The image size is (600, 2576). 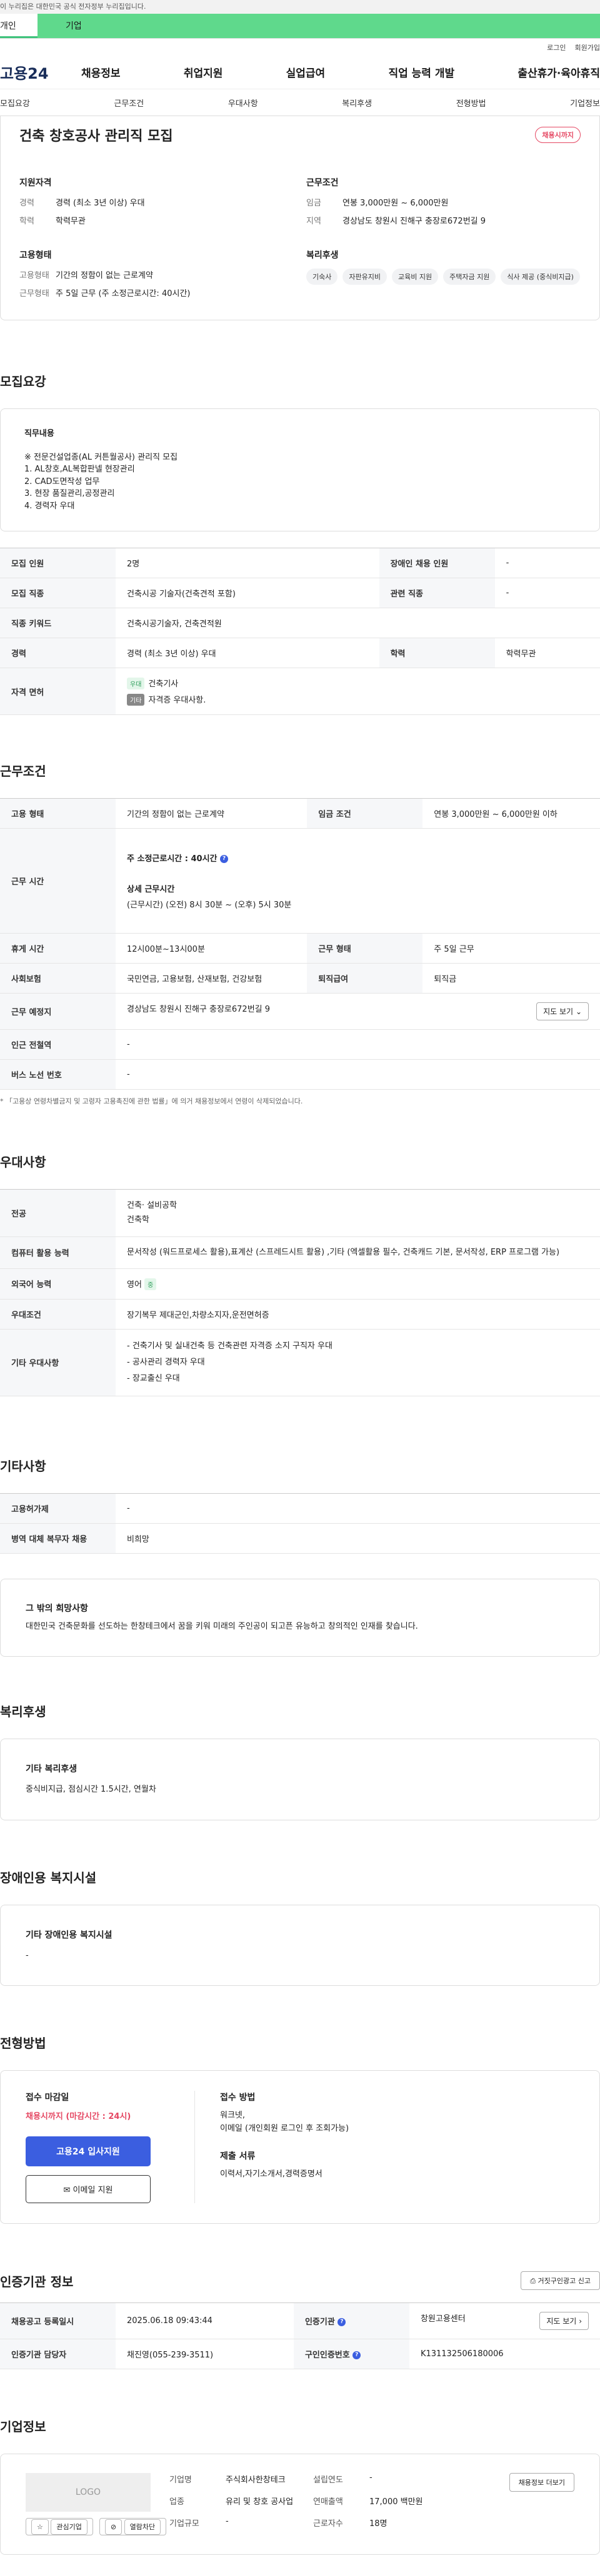 I want to click on cell-header: 우대조건, so click(x=58, y=1314).